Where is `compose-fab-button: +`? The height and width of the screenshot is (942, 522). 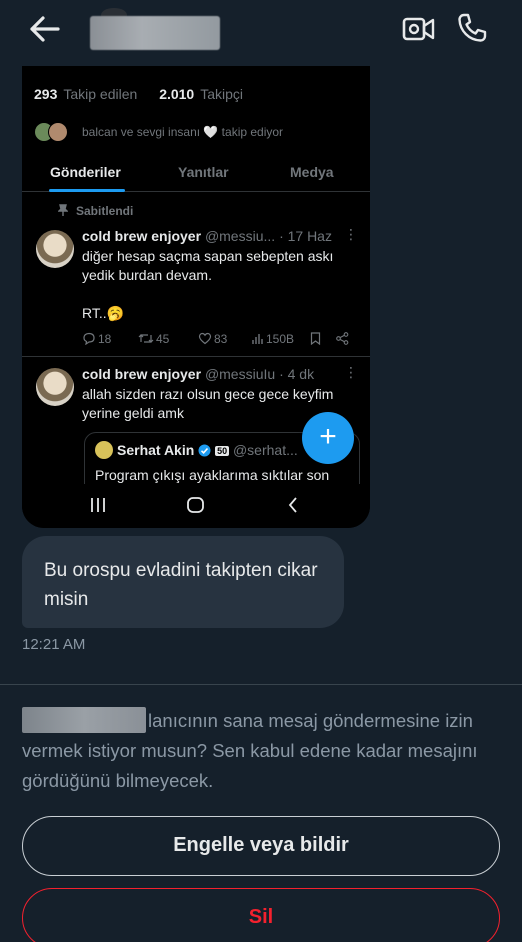
compose-fab-button: + is located at coordinates (328, 438).